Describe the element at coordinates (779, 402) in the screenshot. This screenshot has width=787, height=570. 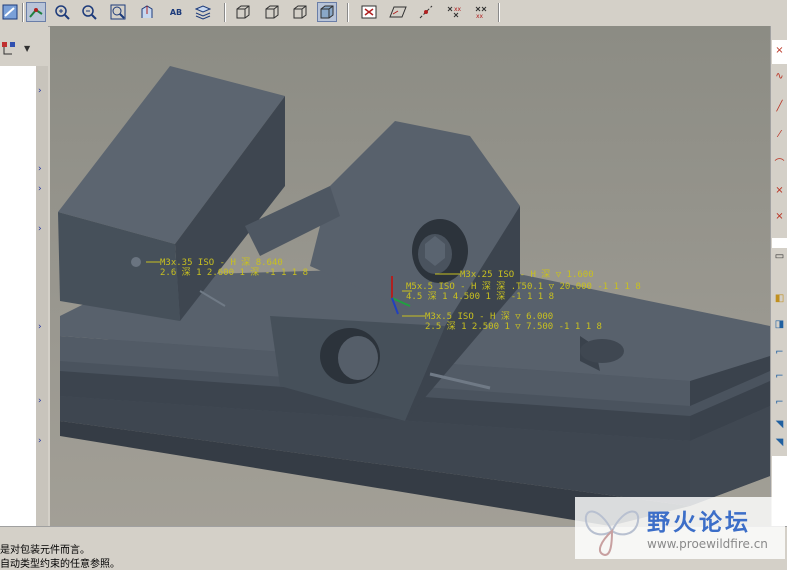
I see `hole-tool-icon: ⌐` at that location.